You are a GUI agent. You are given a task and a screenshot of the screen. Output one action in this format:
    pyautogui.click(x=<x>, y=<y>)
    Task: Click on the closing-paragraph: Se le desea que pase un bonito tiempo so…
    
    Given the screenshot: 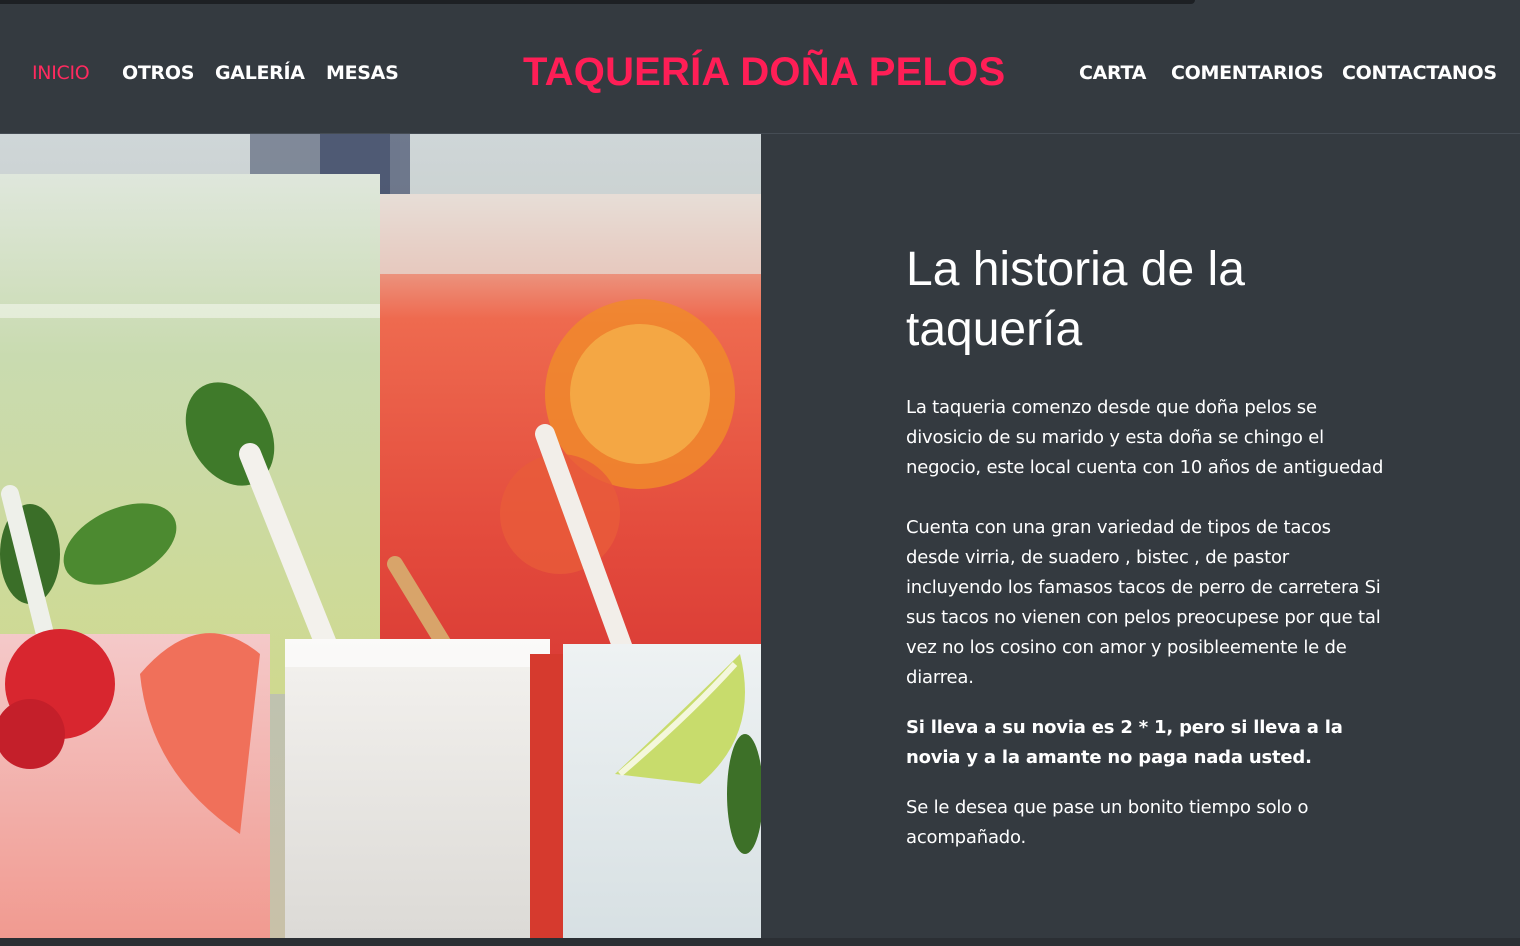 What is the action you would take?
    pyautogui.click(x=1107, y=822)
    